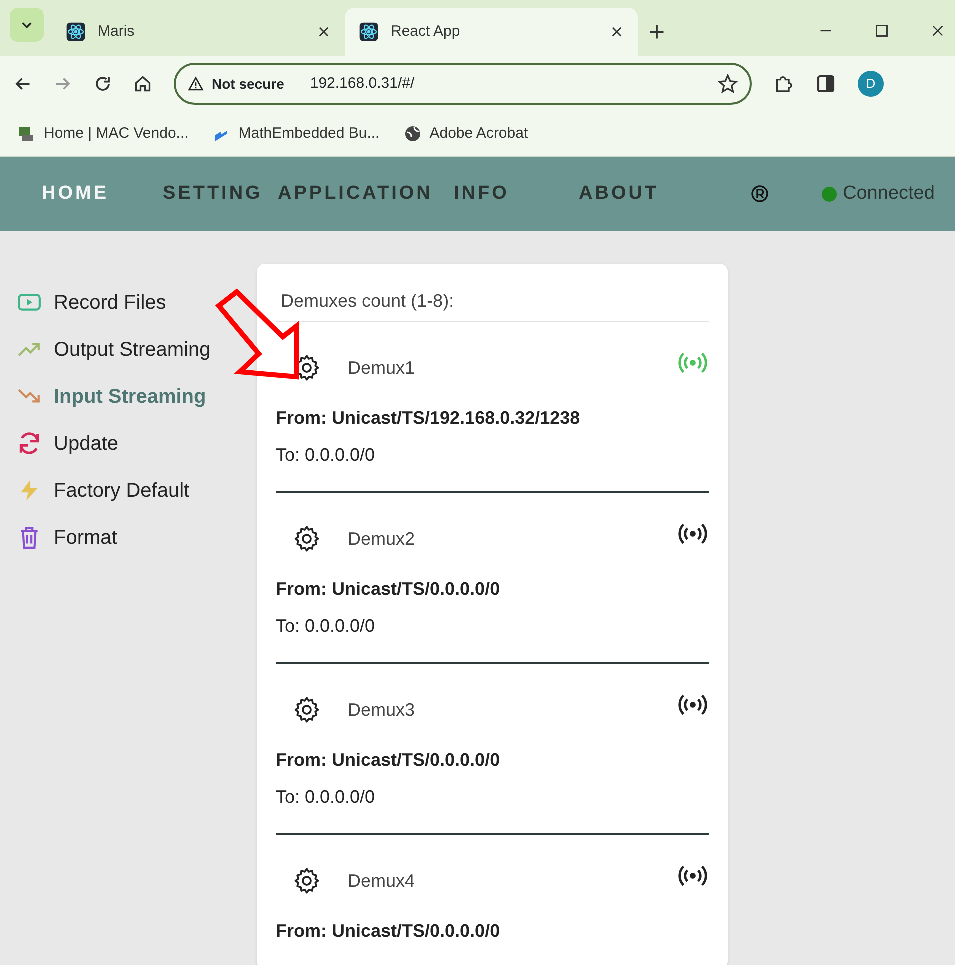 The width and height of the screenshot is (955, 965). I want to click on browser-tab: React App, so click(491, 32).